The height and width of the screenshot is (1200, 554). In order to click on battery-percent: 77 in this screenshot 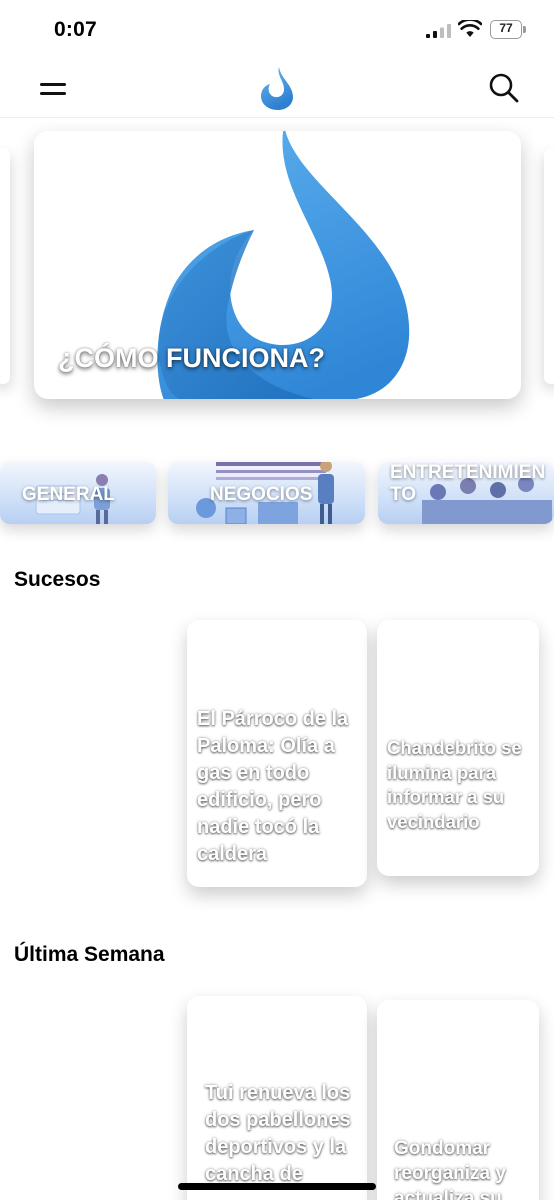, I will do `click(506, 28)`.